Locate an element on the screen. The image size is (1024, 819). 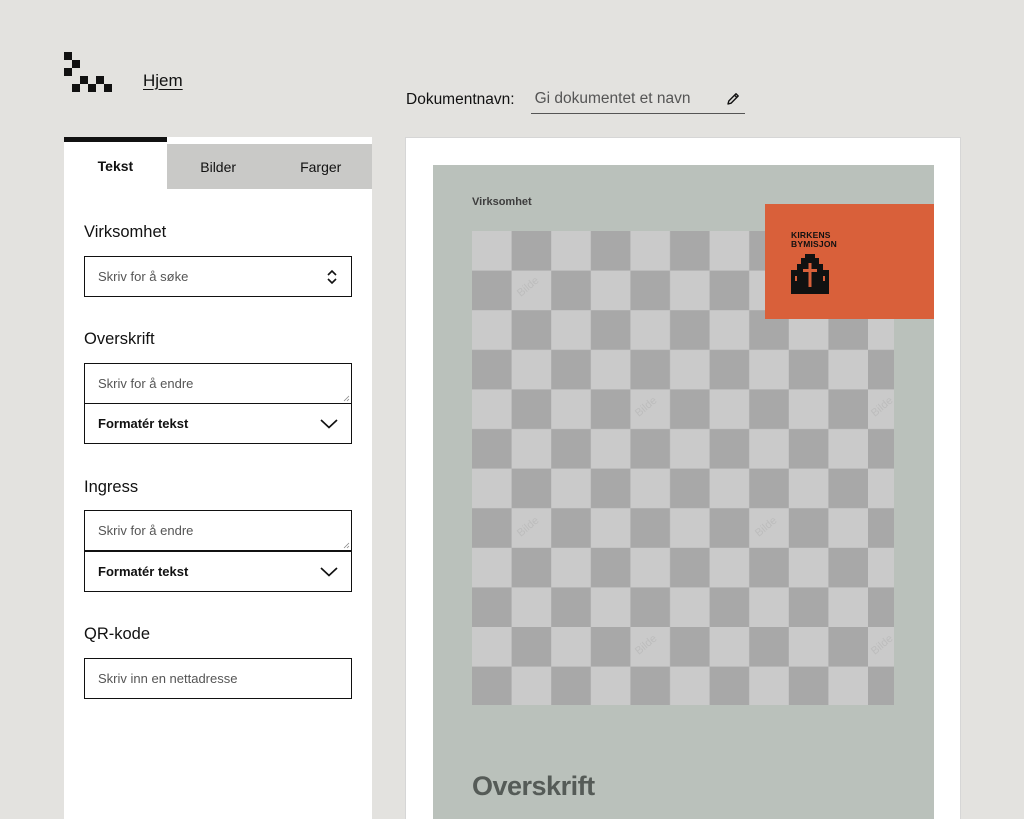
sort-updown-icon is located at coordinates (332, 276).